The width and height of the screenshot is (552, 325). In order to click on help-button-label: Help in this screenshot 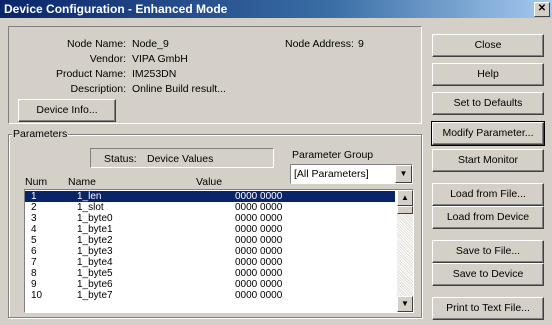, I will do `click(488, 74)`.